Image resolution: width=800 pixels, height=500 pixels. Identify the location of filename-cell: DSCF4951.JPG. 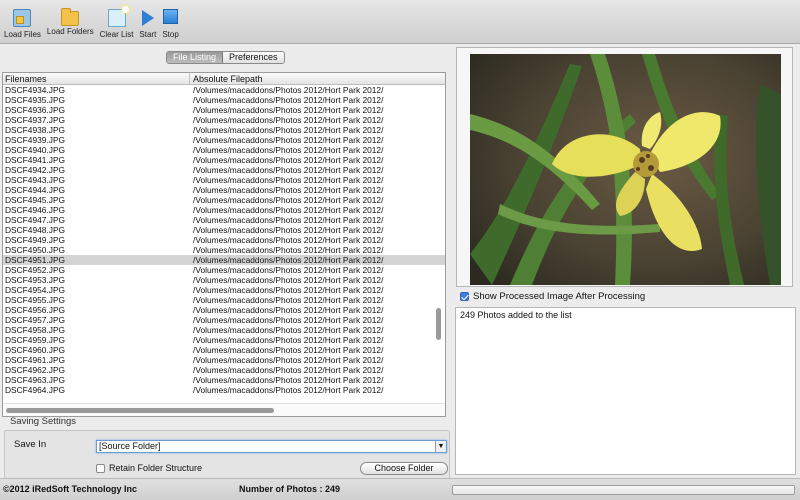
(35, 260).